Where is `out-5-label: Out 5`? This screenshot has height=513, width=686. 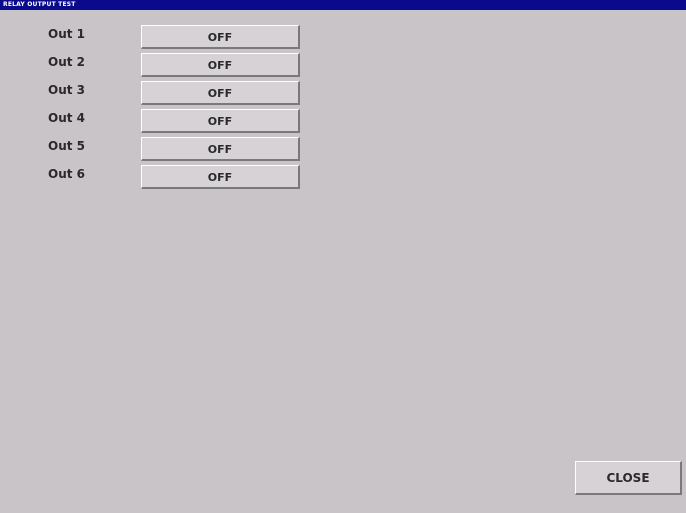 out-5-label: Out 5 is located at coordinates (67, 146).